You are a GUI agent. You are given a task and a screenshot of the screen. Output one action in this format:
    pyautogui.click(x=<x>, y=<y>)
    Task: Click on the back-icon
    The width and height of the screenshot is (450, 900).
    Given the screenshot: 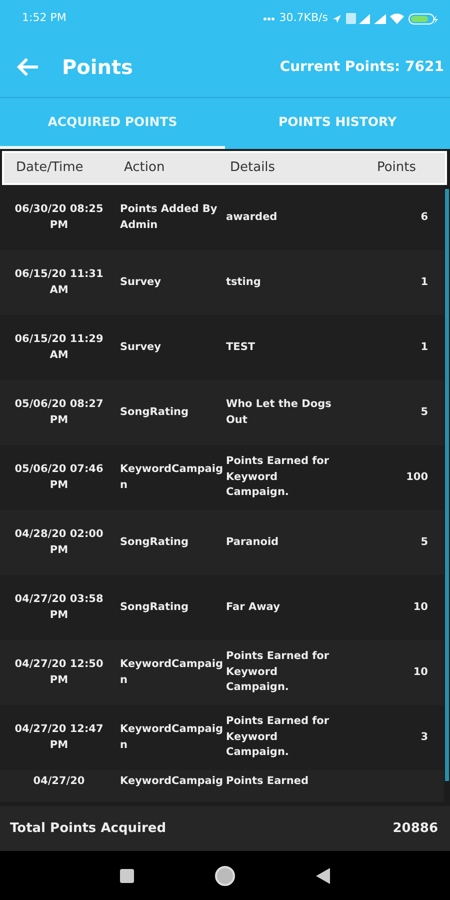 What is the action you would take?
    pyautogui.click(x=323, y=876)
    